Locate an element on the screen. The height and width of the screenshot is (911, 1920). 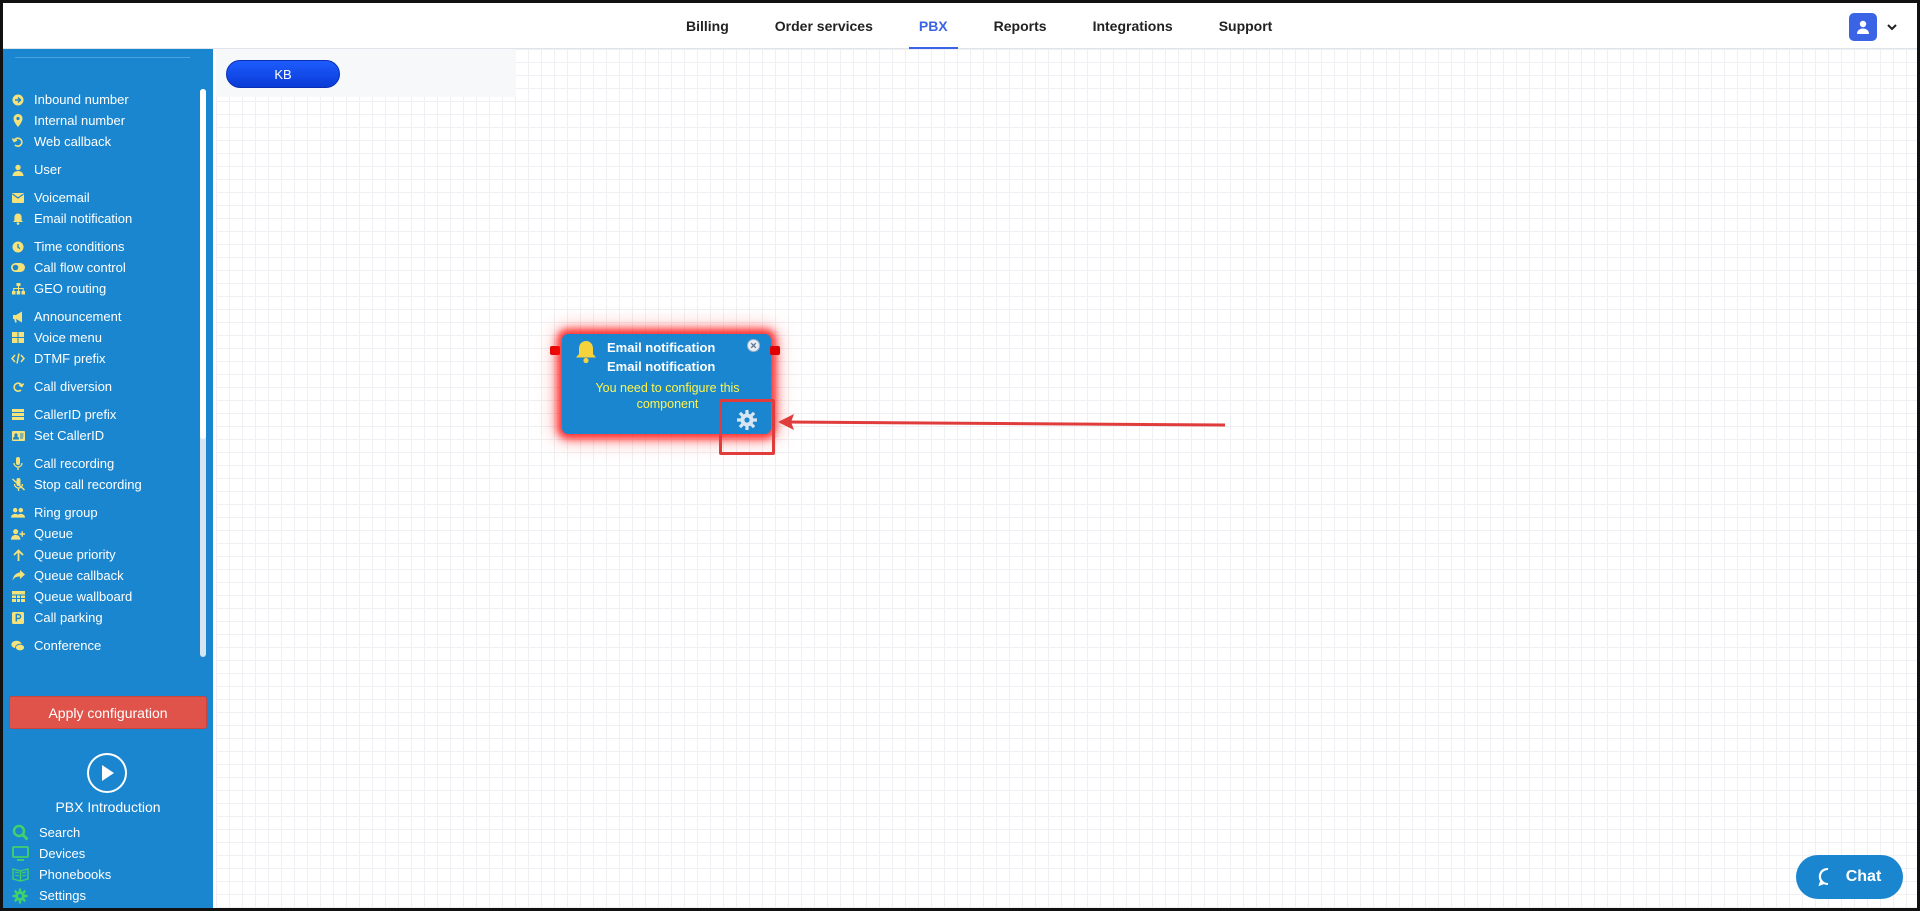
nav-integrations: Integrations is located at coordinates (1133, 26).